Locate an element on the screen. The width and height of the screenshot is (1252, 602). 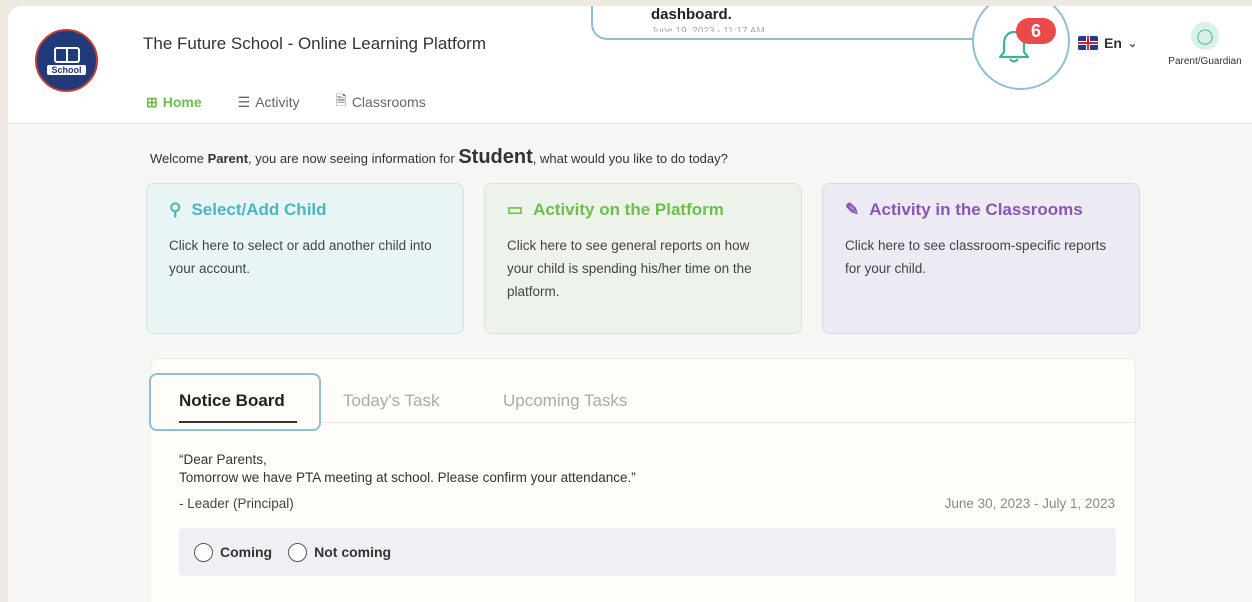
nav-label: Classrooms is located at coordinates (388, 102).